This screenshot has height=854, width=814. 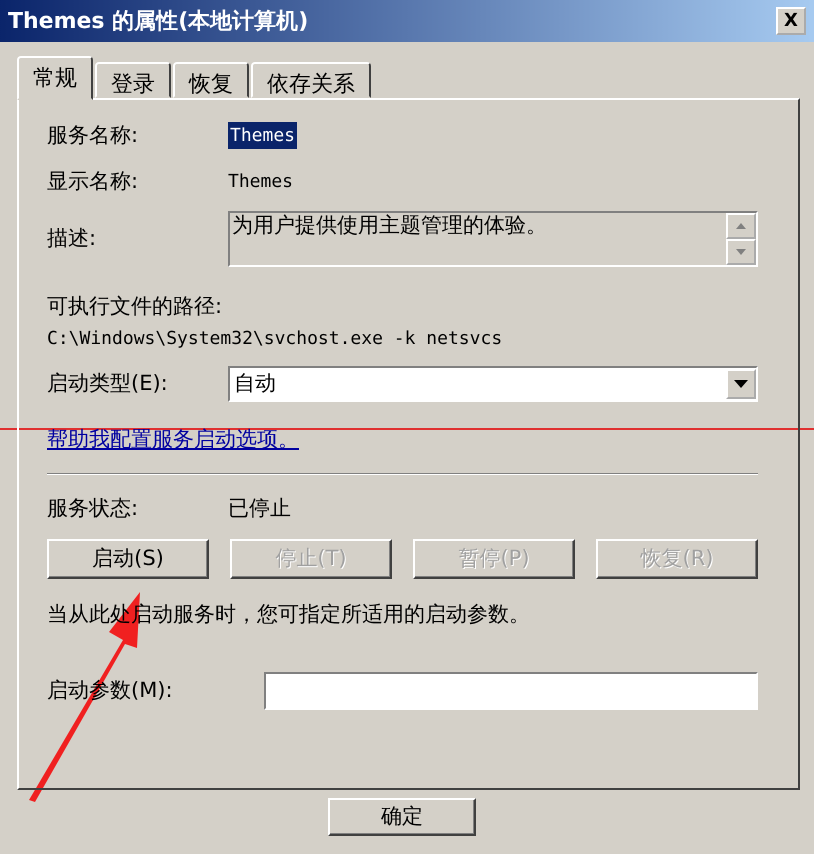 I want to click on dropdown-arrow-icon, so click(x=741, y=384).